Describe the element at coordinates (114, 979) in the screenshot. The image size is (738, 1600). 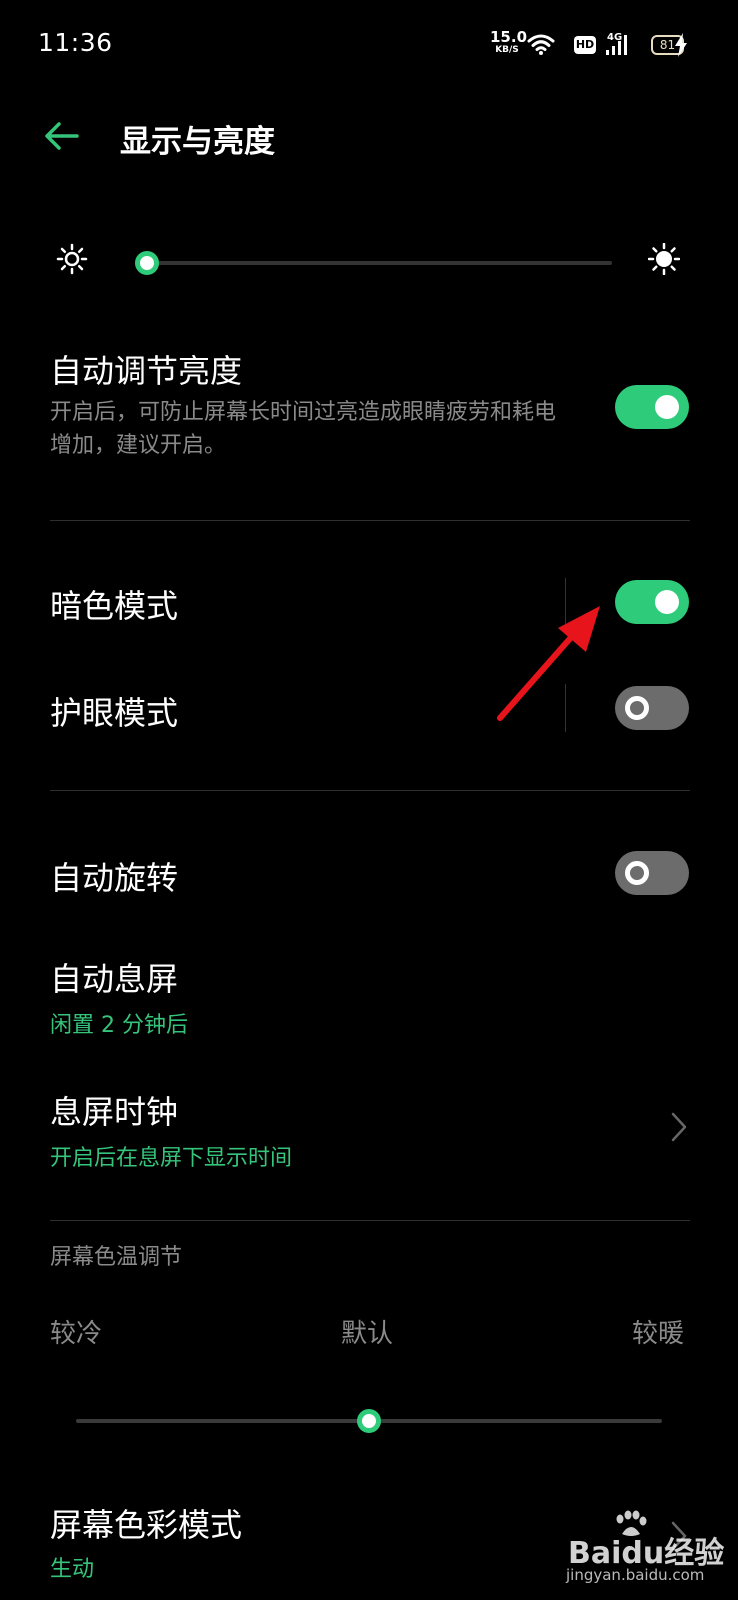
I see `screen-timeout-title: 自动息屏` at that location.